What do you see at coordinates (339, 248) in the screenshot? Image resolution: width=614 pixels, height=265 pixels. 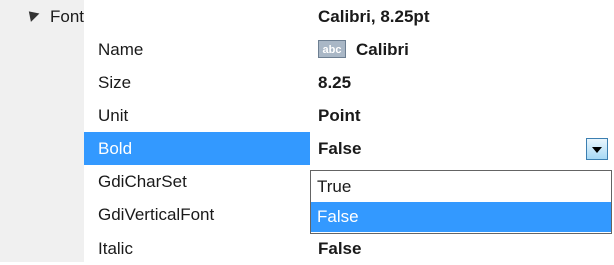 I see `property-value-italic: False` at bounding box center [339, 248].